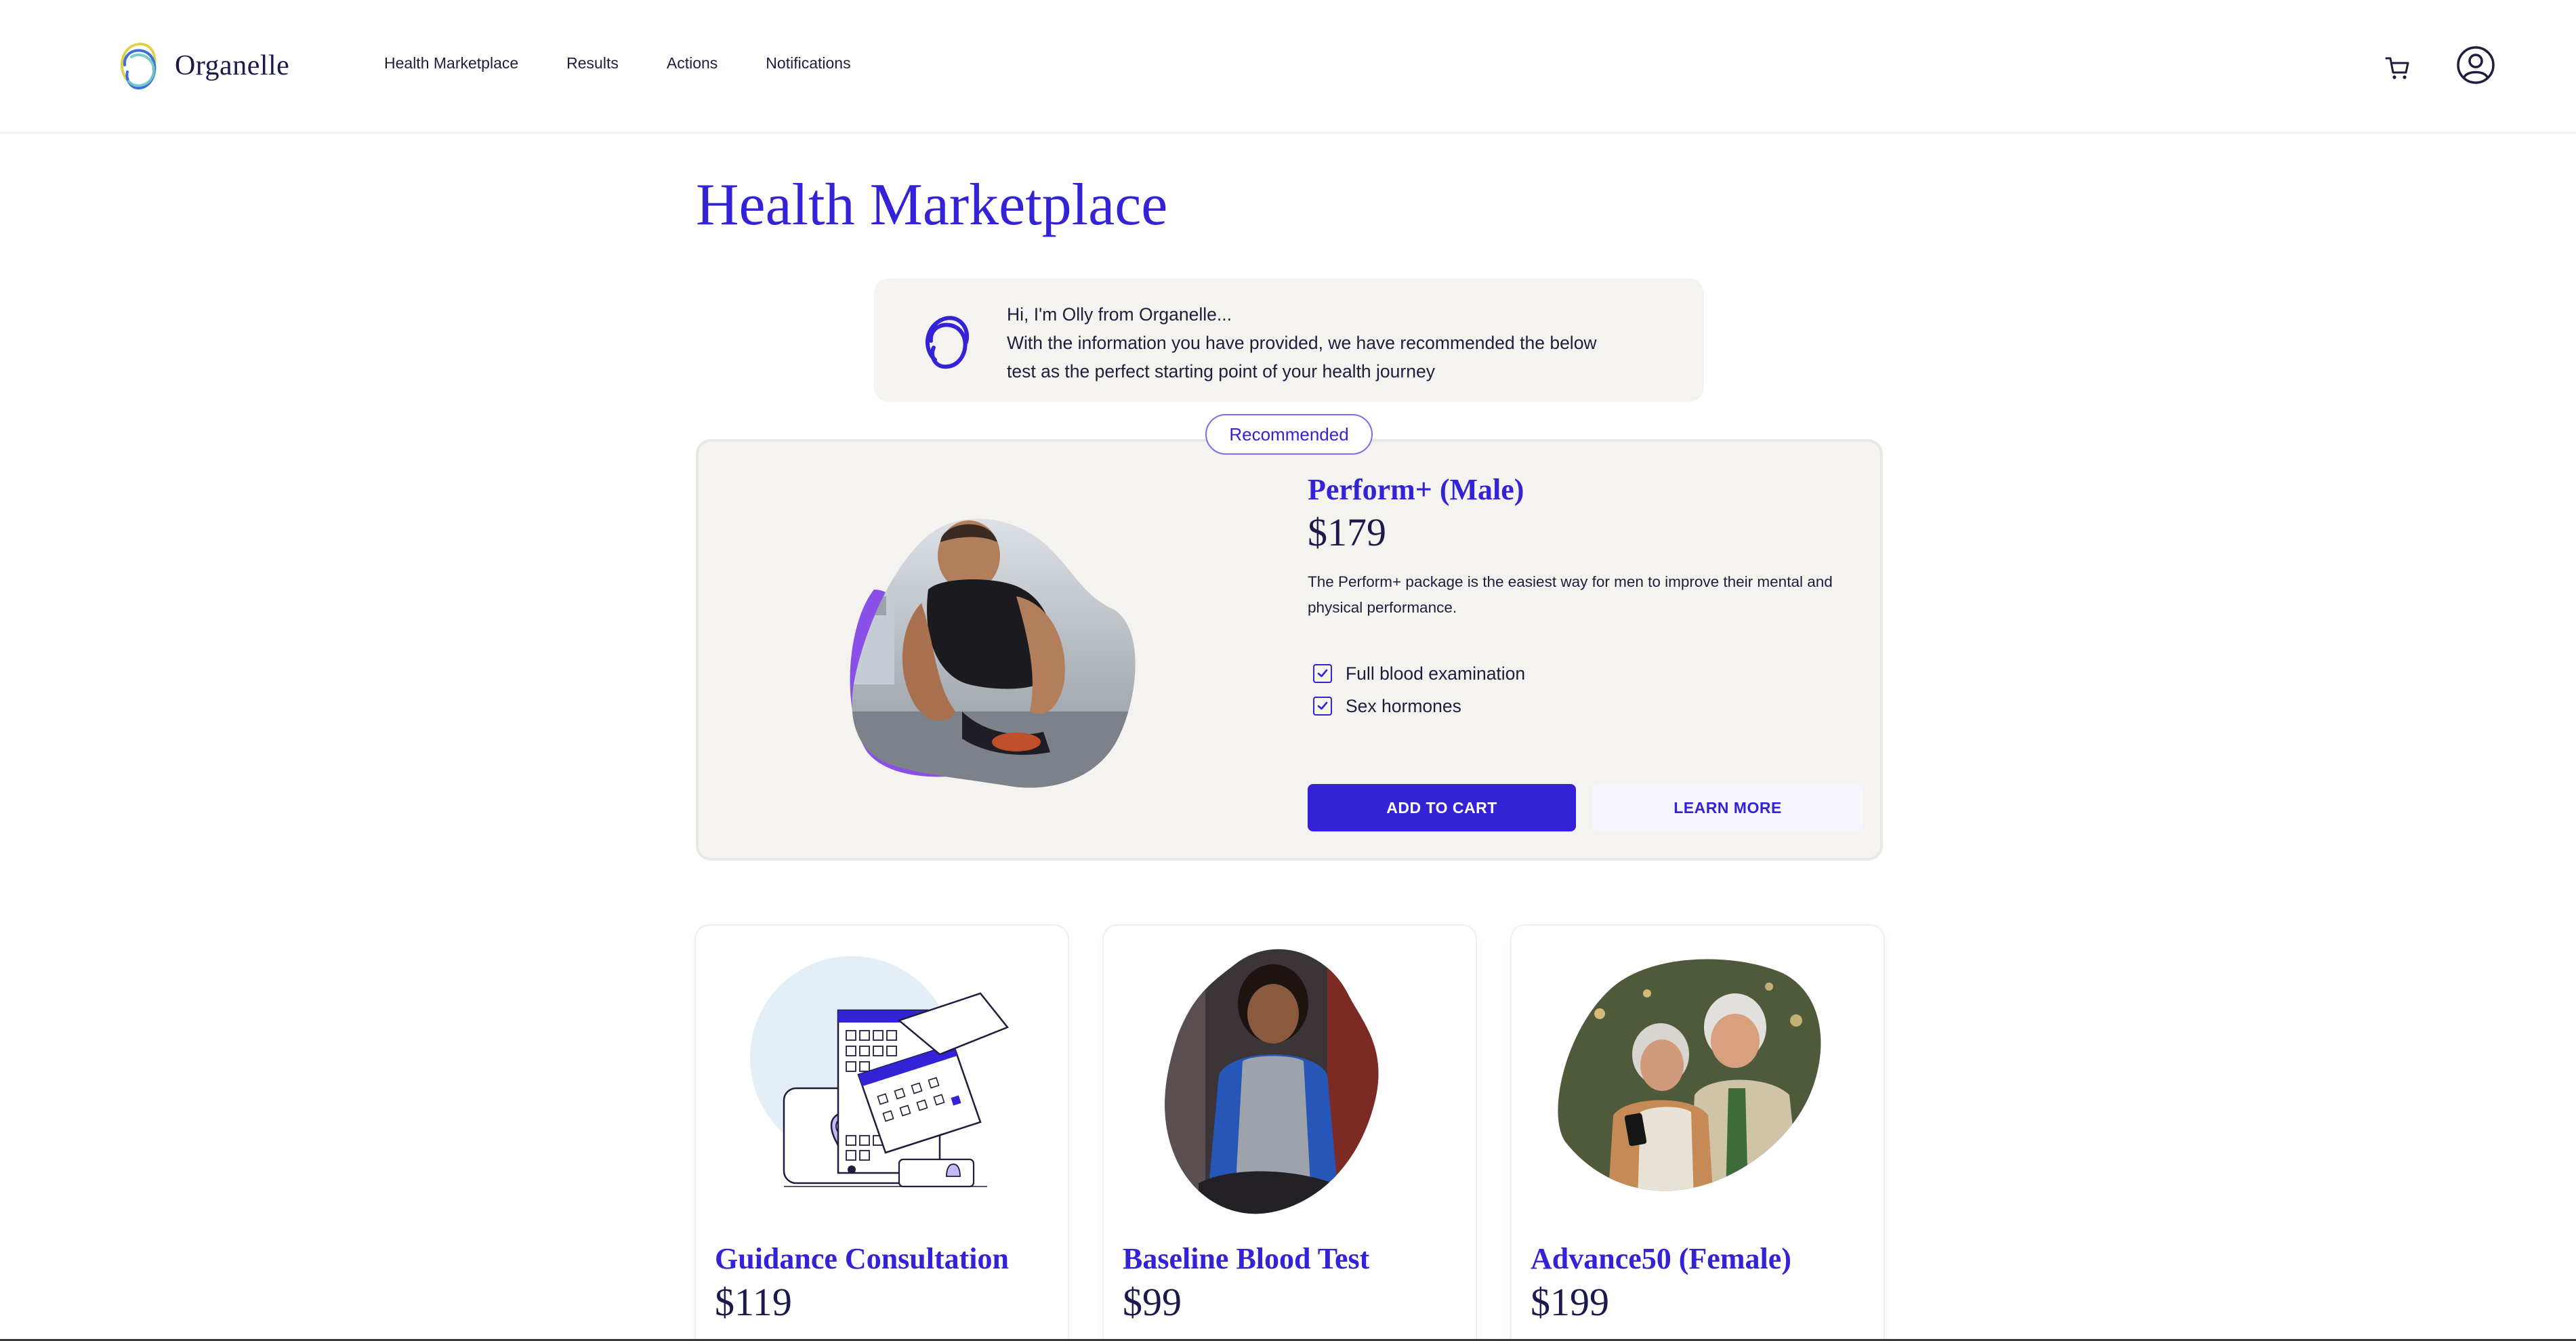  What do you see at coordinates (932, 205) in the screenshot?
I see `page-title: Health Marketplace` at bounding box center [932, 205].